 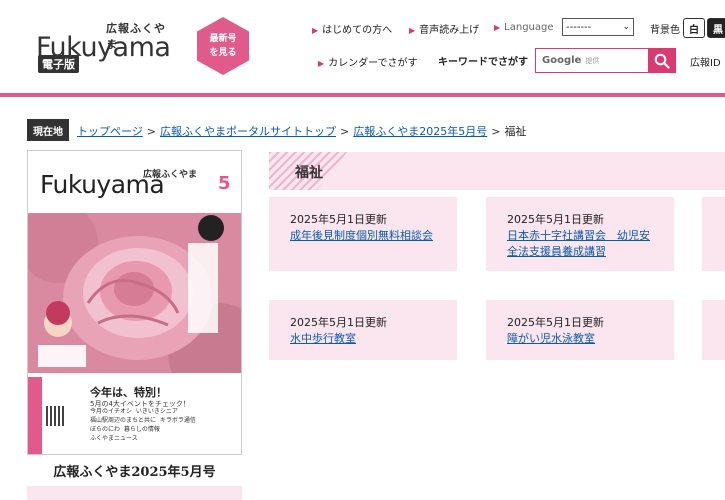 What do you see at coordinates (58, 64) in the screenshot?
I see `logo-badge: 電子版` at bounding box center [58, 64].